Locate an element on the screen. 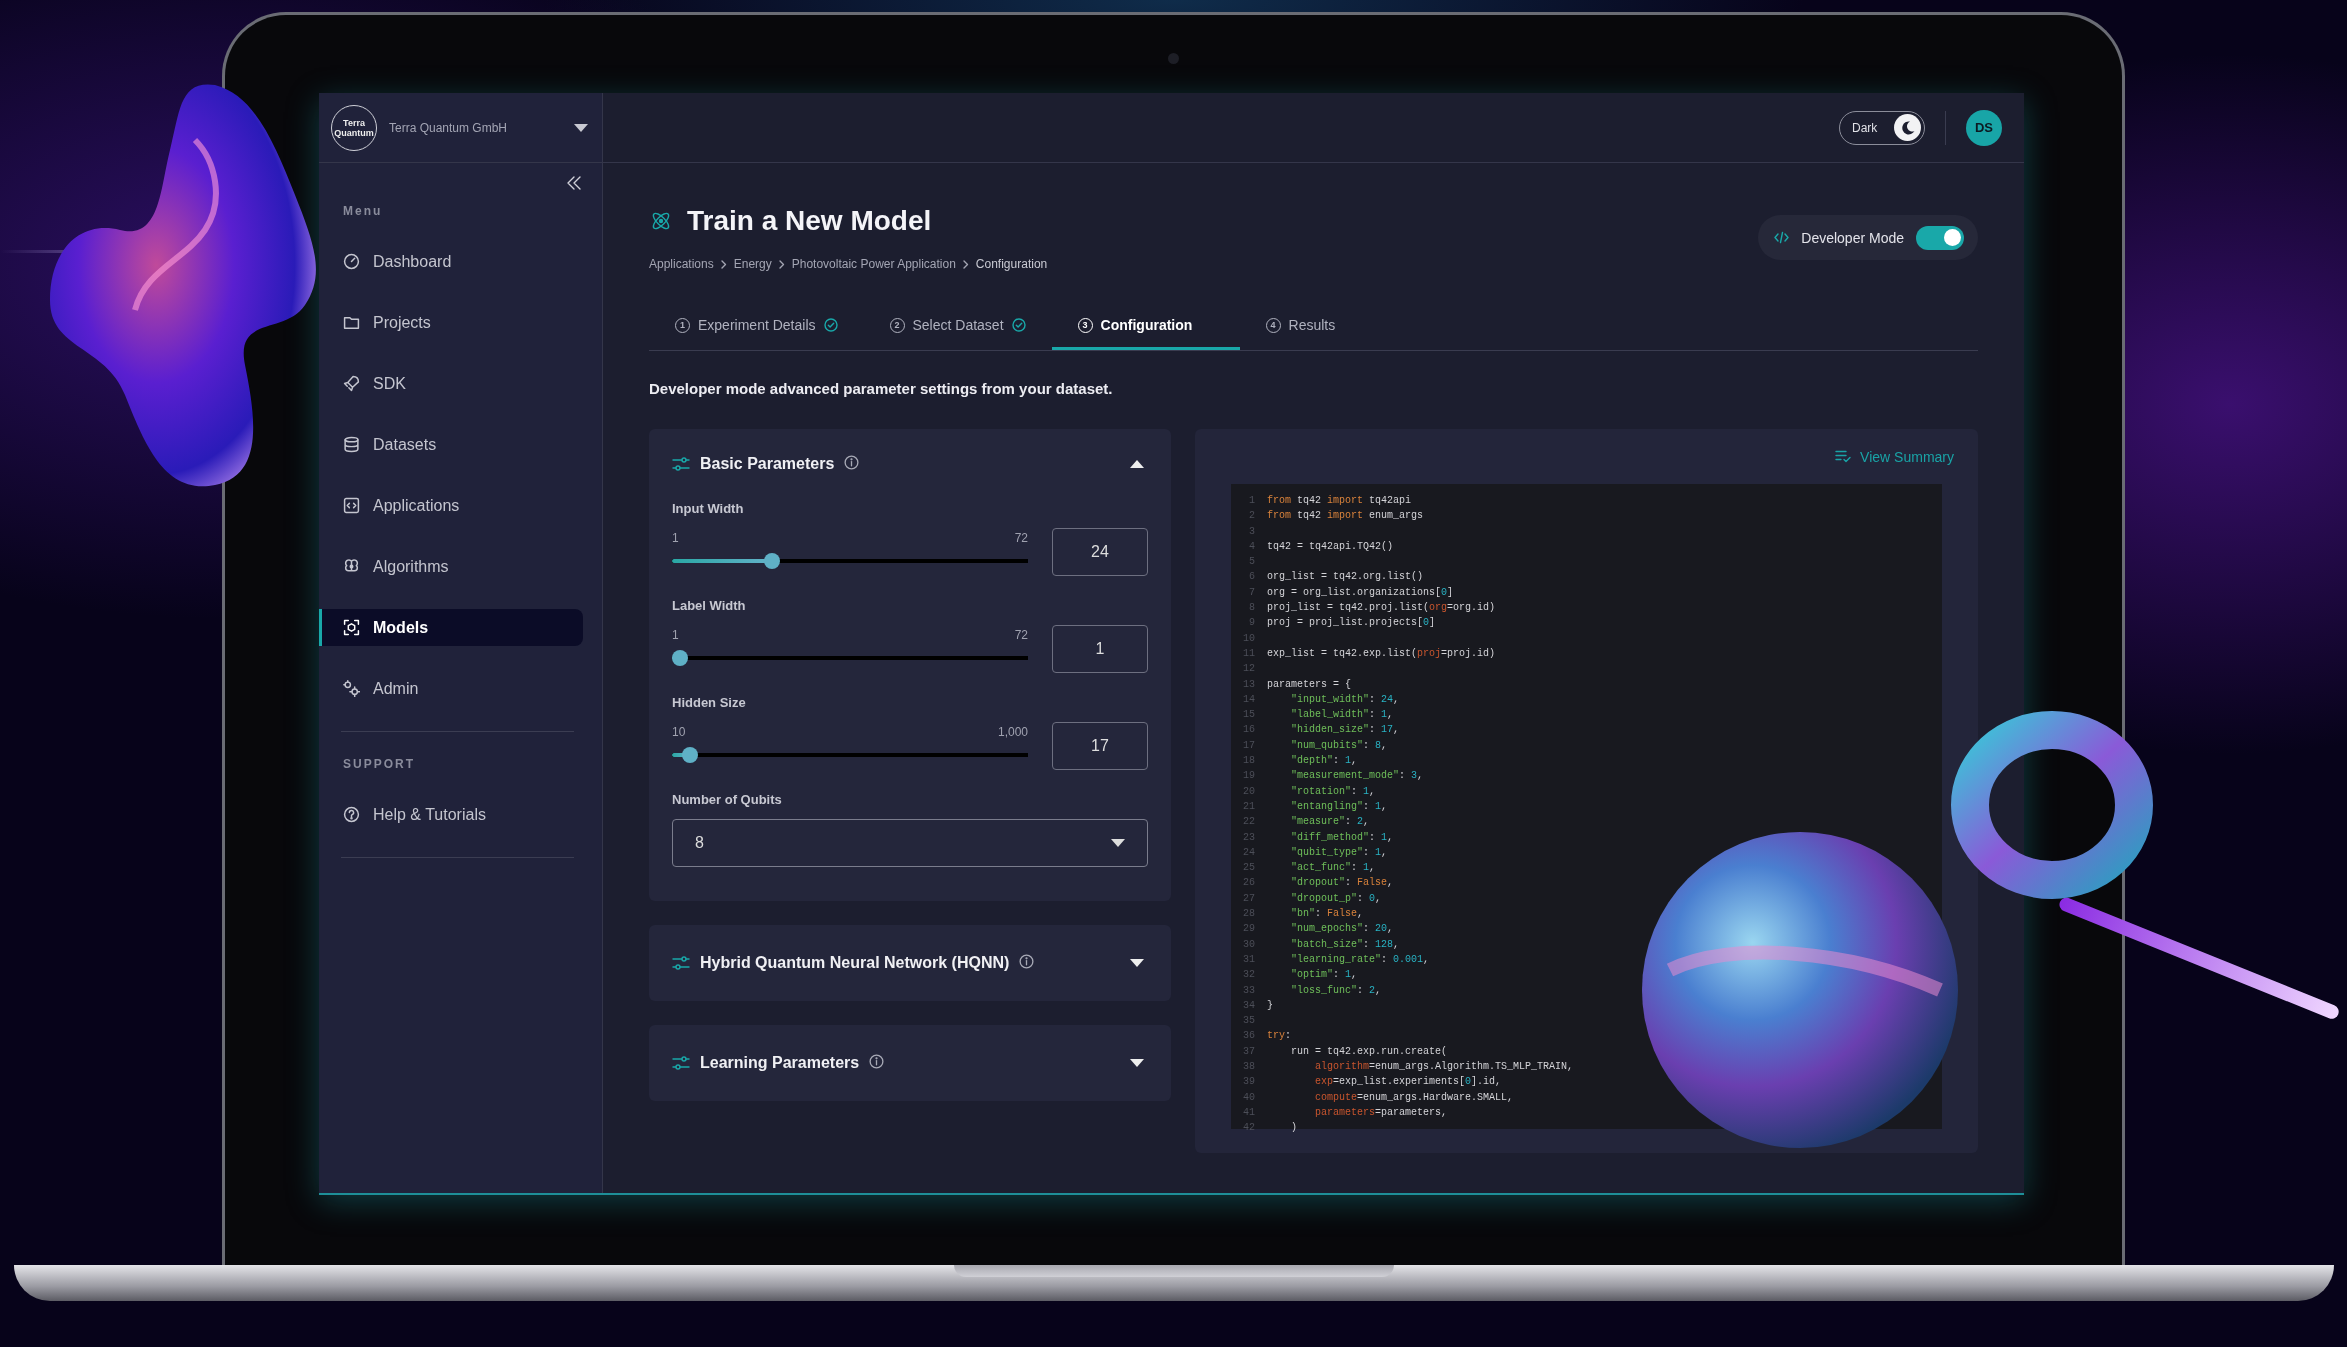 The image size is (2347, 1347). step-tab: 4 Results is located at coordinates (1333, 325).